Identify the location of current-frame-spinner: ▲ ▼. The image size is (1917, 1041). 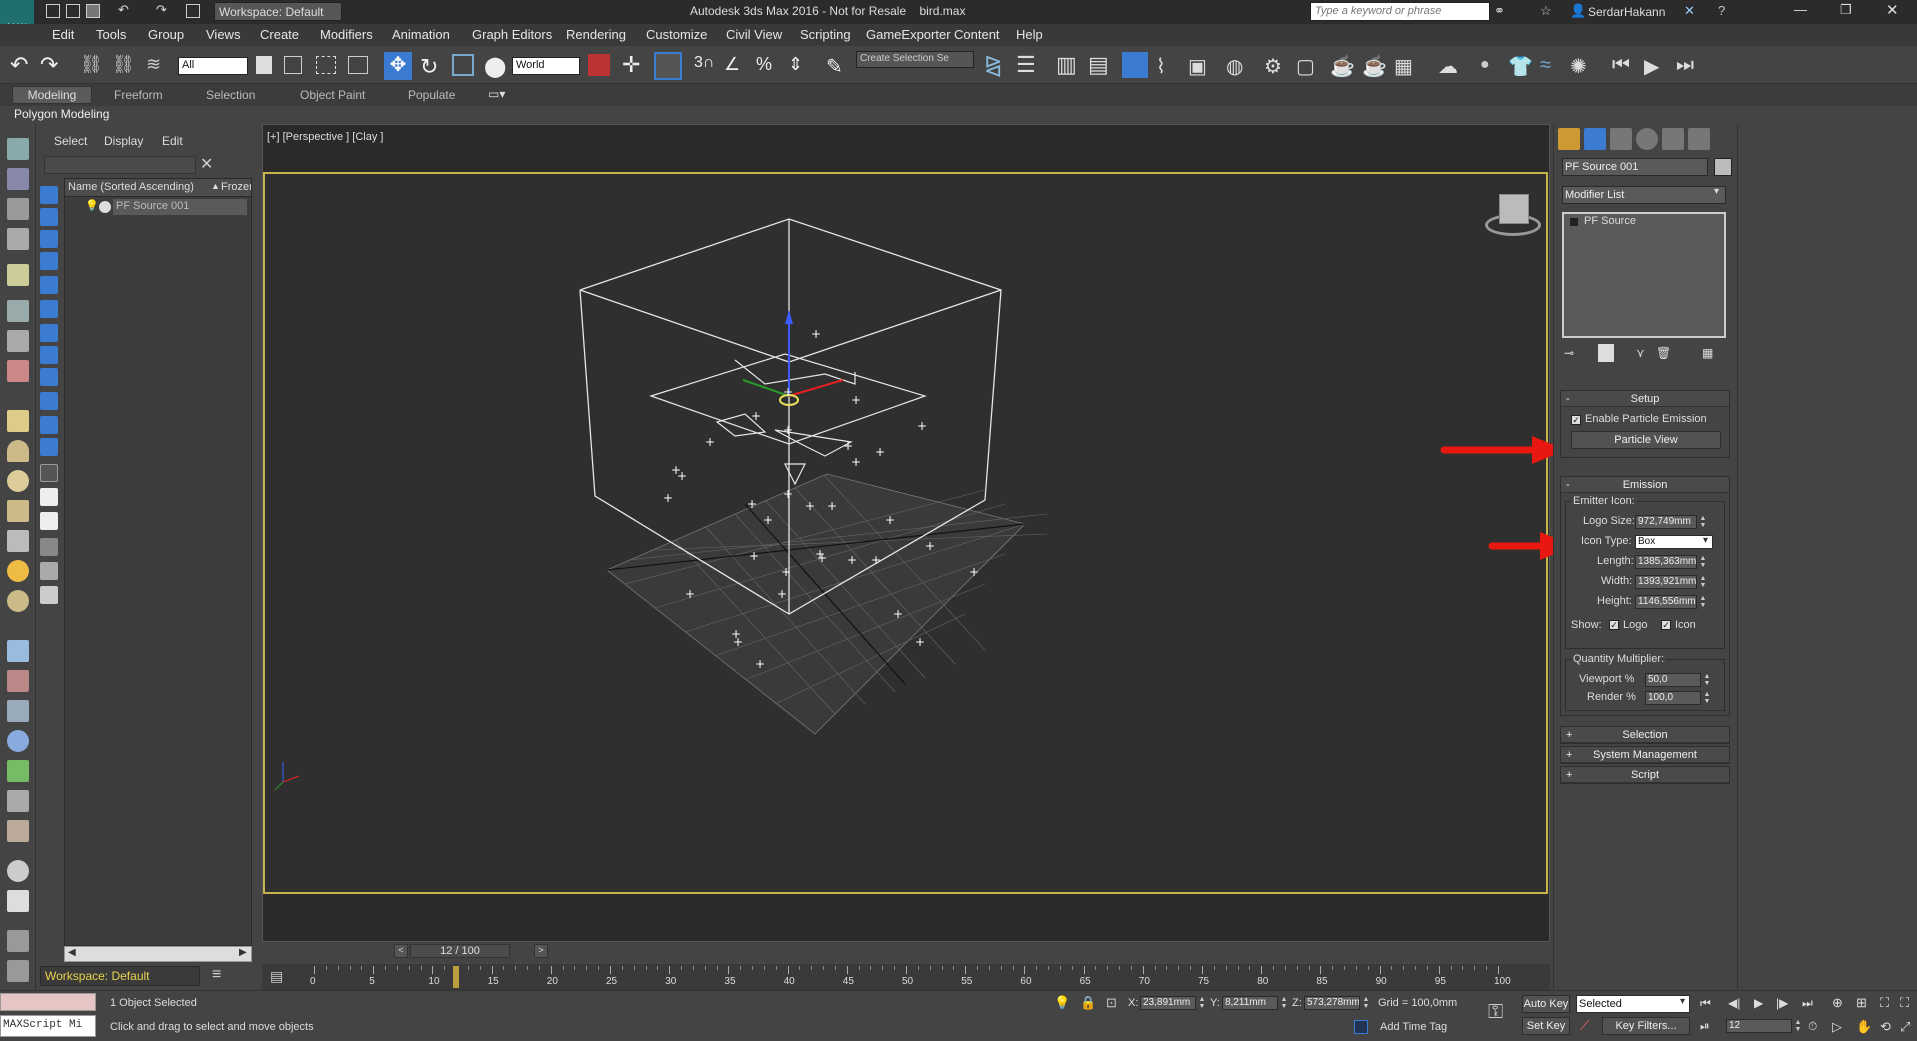
(1798, 1026).